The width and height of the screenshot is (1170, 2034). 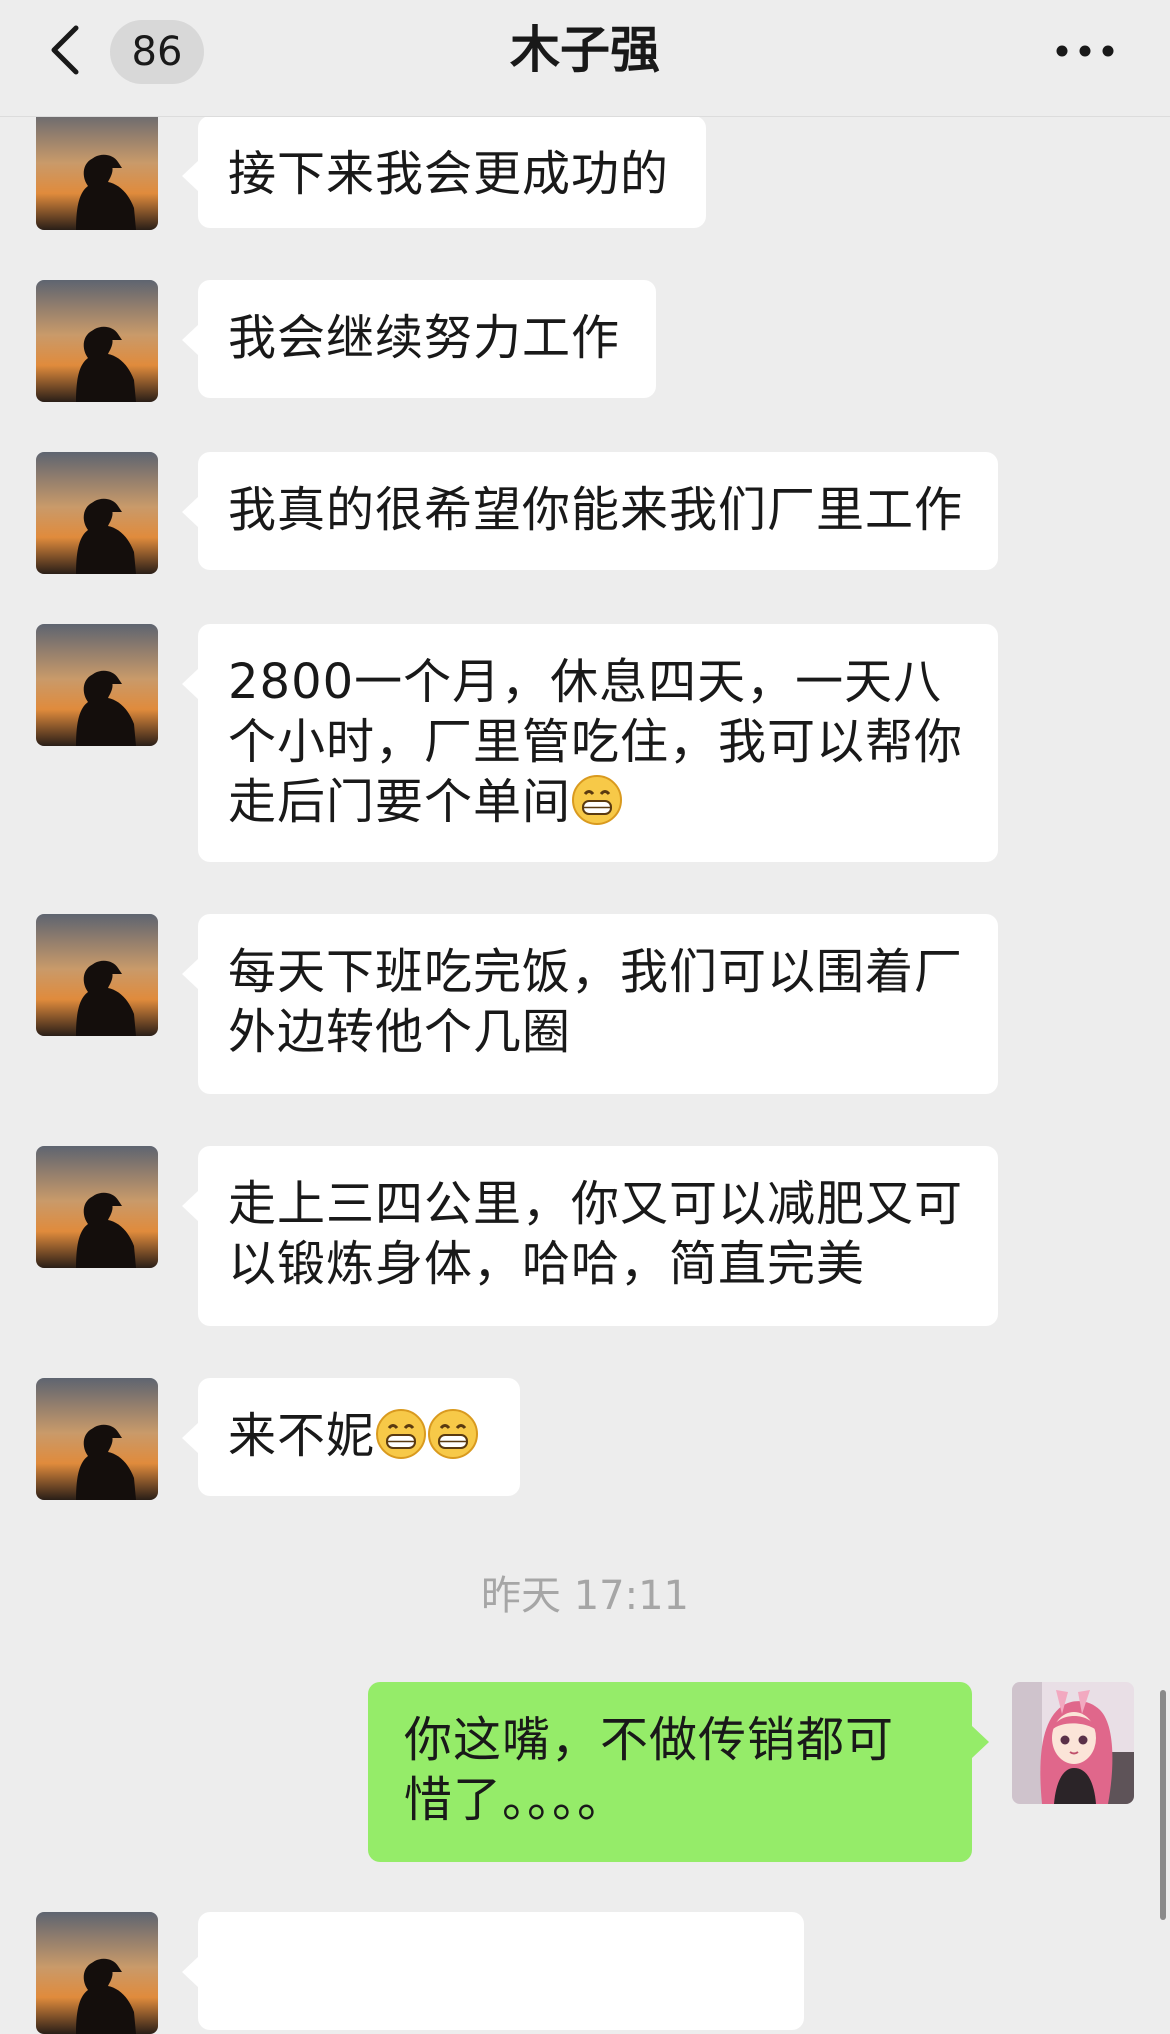 What do you see at coordinates (590, 743) in the screenshot?
I see `message-bubble-incoming: 2800一个月，休息四天，一天八个小时，厂里管吃住，我可以帮你走后门要个单间` at bounding box center [590, 743].